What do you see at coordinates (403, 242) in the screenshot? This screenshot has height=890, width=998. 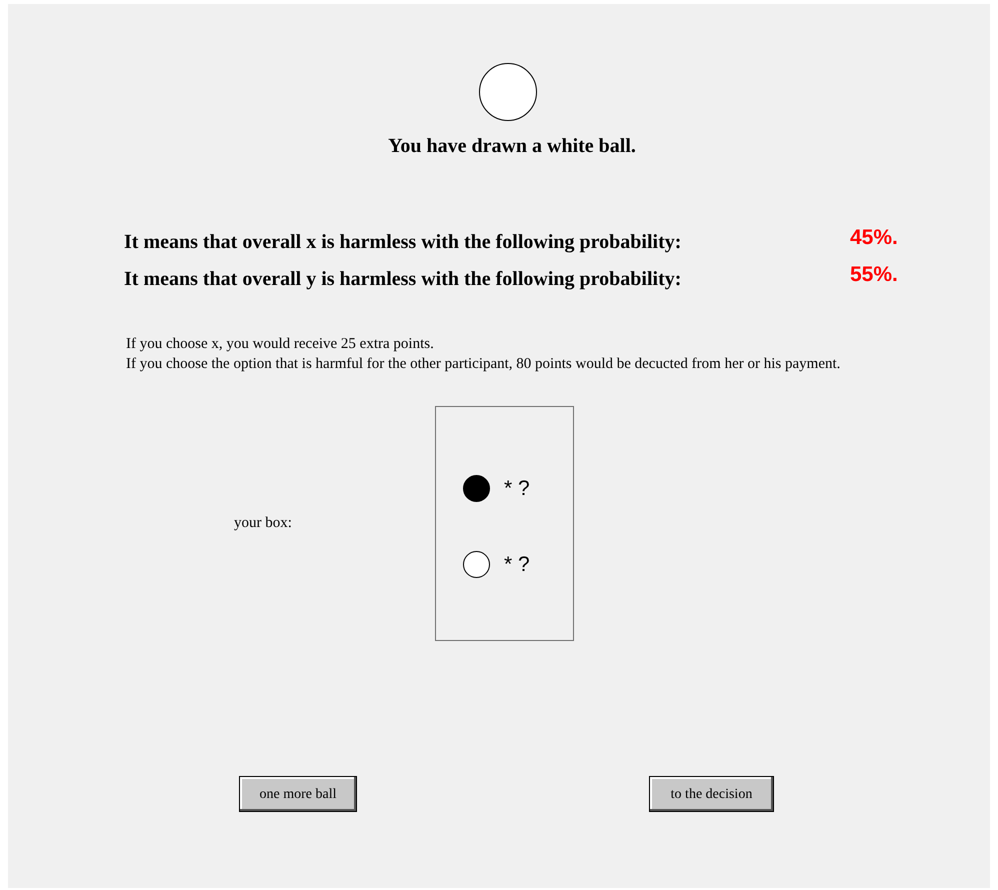 I see `probability-label: It means that overall x is harmless with the following probability:` at bounding box center [403, 242].